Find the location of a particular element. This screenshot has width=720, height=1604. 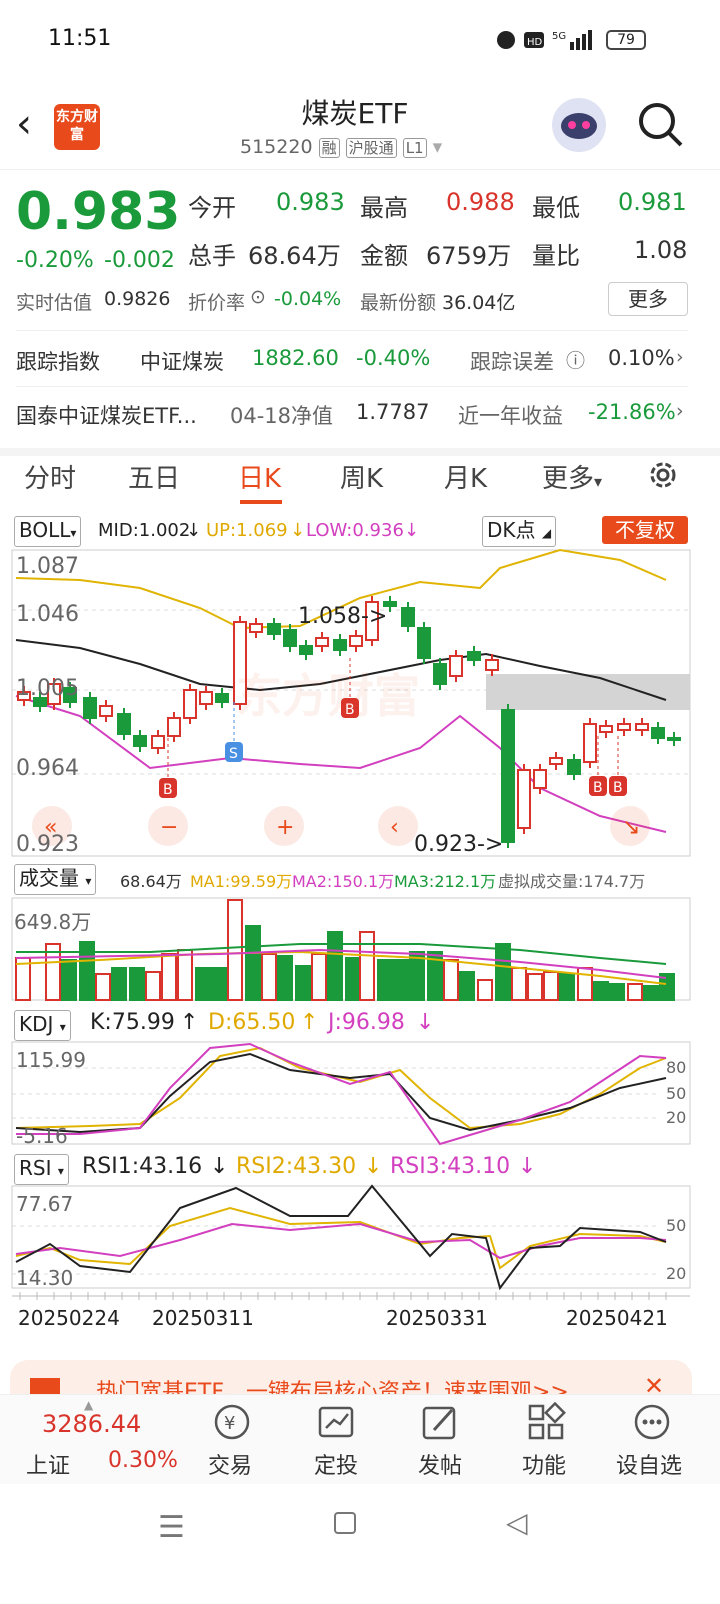

clock: 11:51 is located at coordinates (80, 38).